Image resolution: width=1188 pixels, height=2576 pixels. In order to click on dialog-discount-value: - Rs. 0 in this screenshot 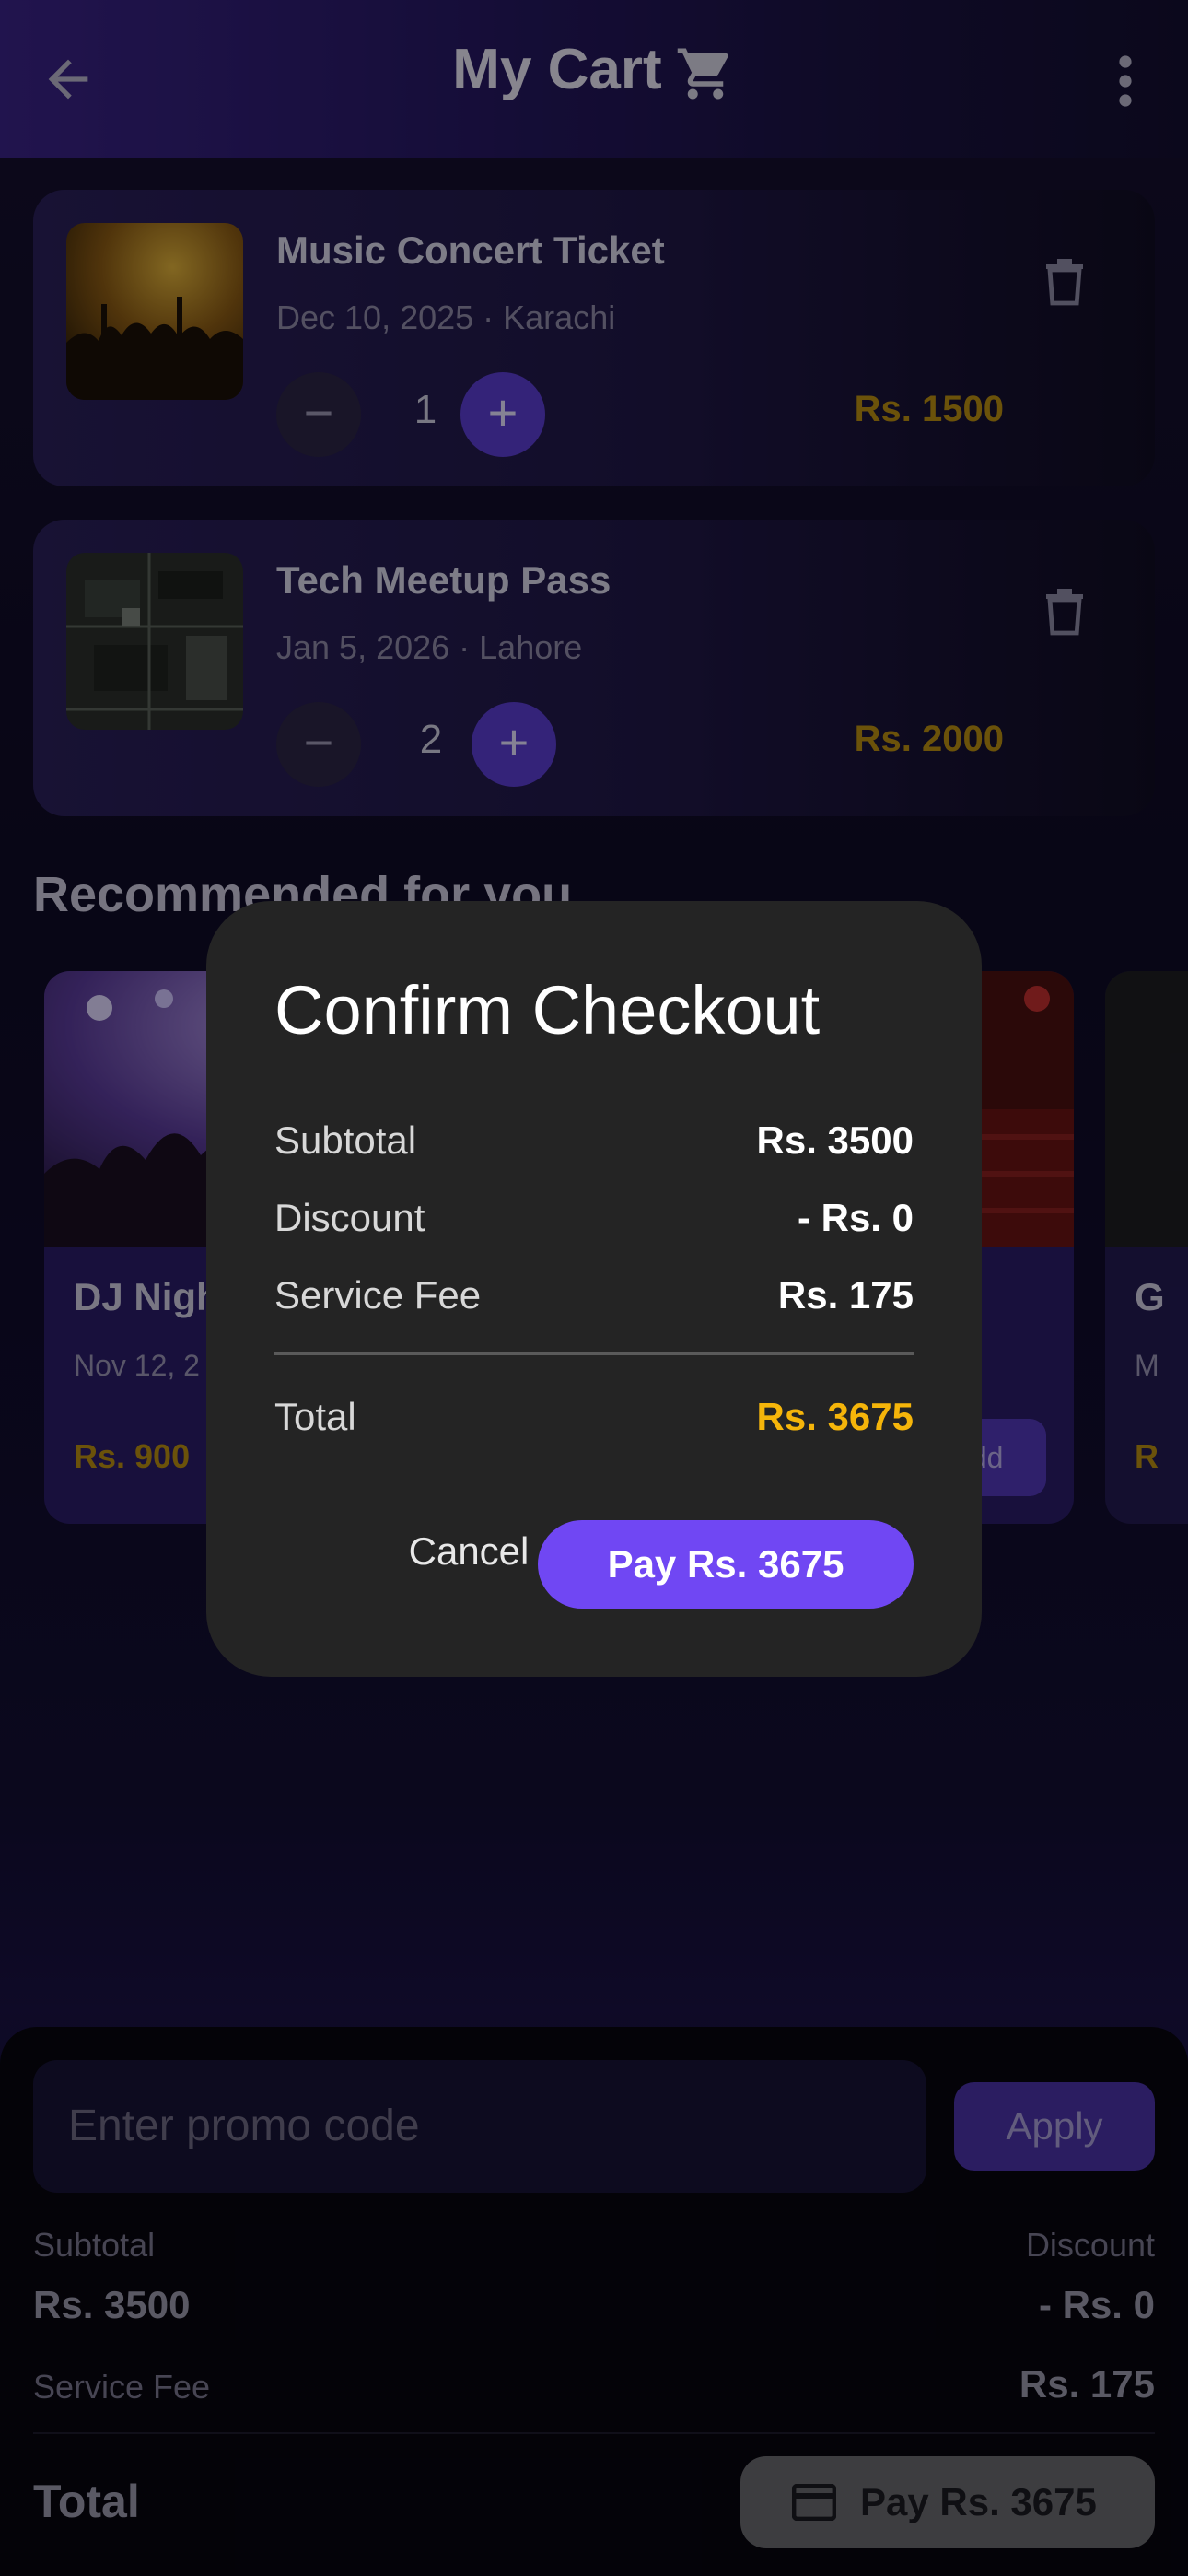, I will do `click(855, 1217)`.